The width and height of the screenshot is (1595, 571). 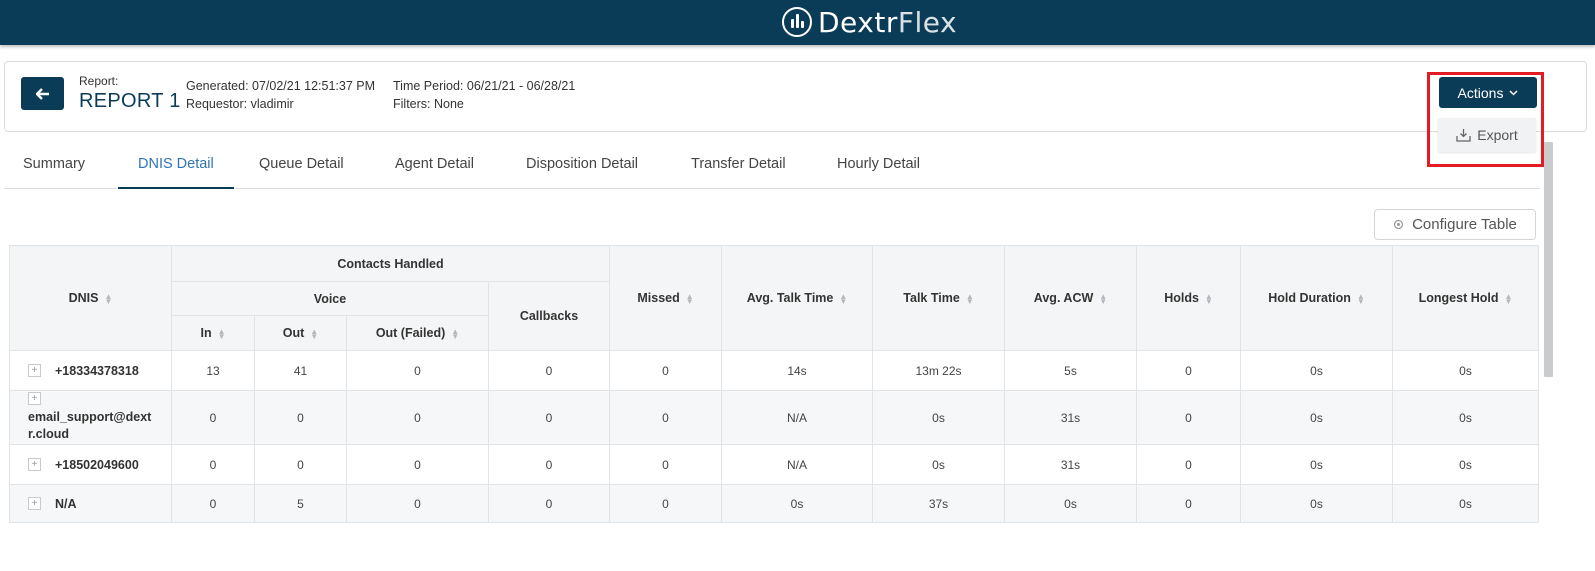 I want to click on header-out-failed: Out (Failed) ▲ ▼, so click(x=417, y=333).